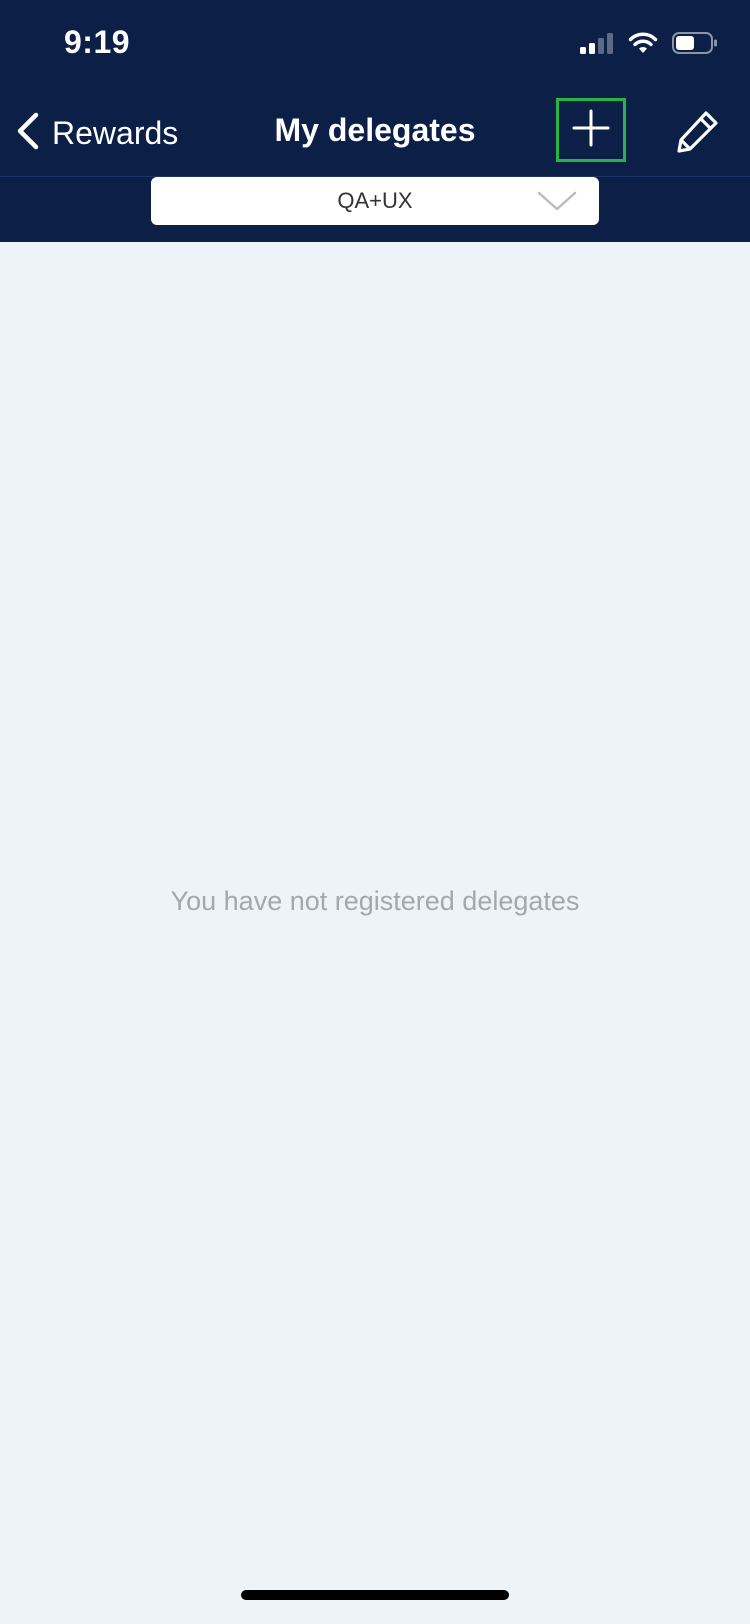 This screenshot has width=750, height=1624. What do you see at coordinates (28, 133) in the screenshot?
I see `chevron-left-icon` at bounding box center [28, 133].